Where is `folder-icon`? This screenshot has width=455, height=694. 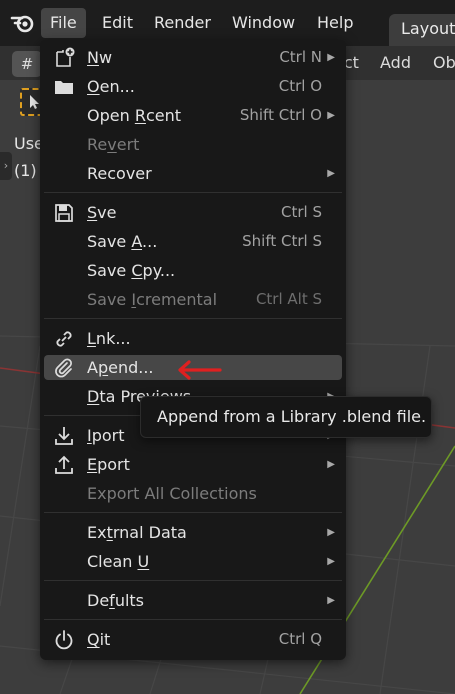
folder-icon is located at coordinates (64, 87).